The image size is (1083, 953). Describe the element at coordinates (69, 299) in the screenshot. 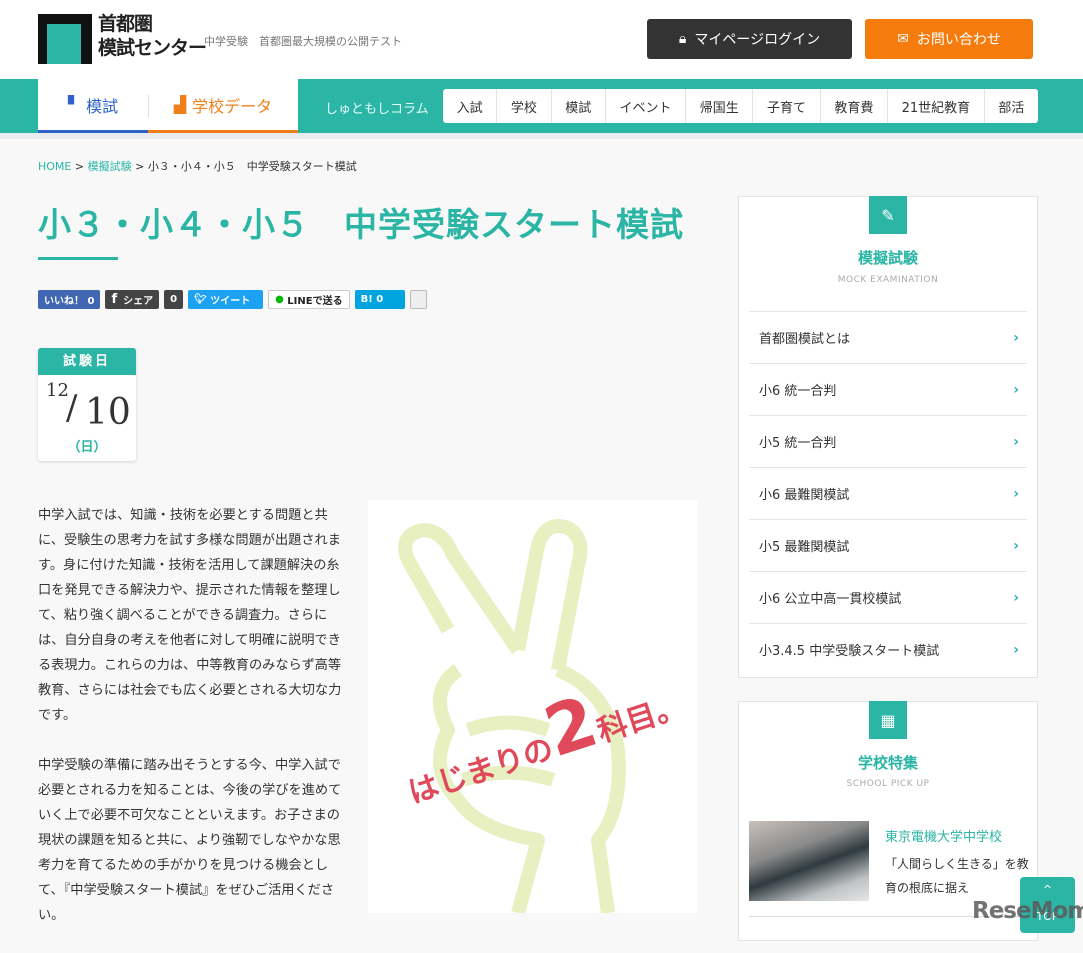

I see `facebook-like-button: いいね！ 0` at that location.